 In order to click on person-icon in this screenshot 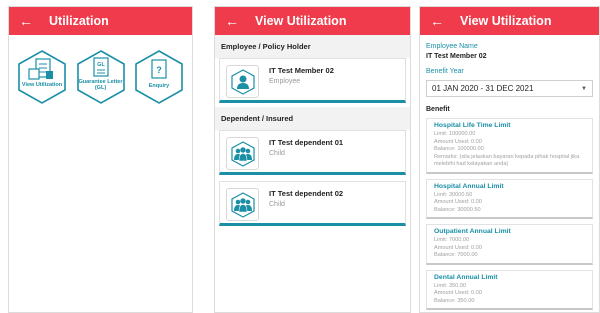, I will do `click(242, 81)`.